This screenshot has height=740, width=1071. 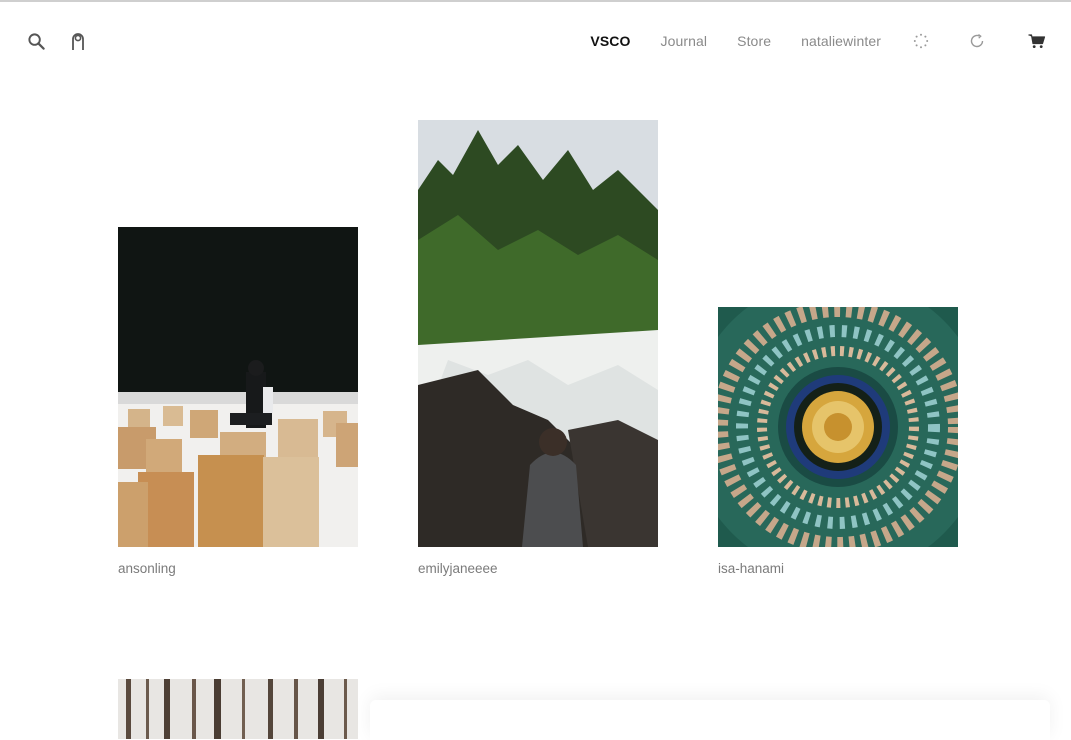 What do you see at coordinates (57, 41) in the screenshot?
I see `left-toolbar` at bounding box center [57, 41].